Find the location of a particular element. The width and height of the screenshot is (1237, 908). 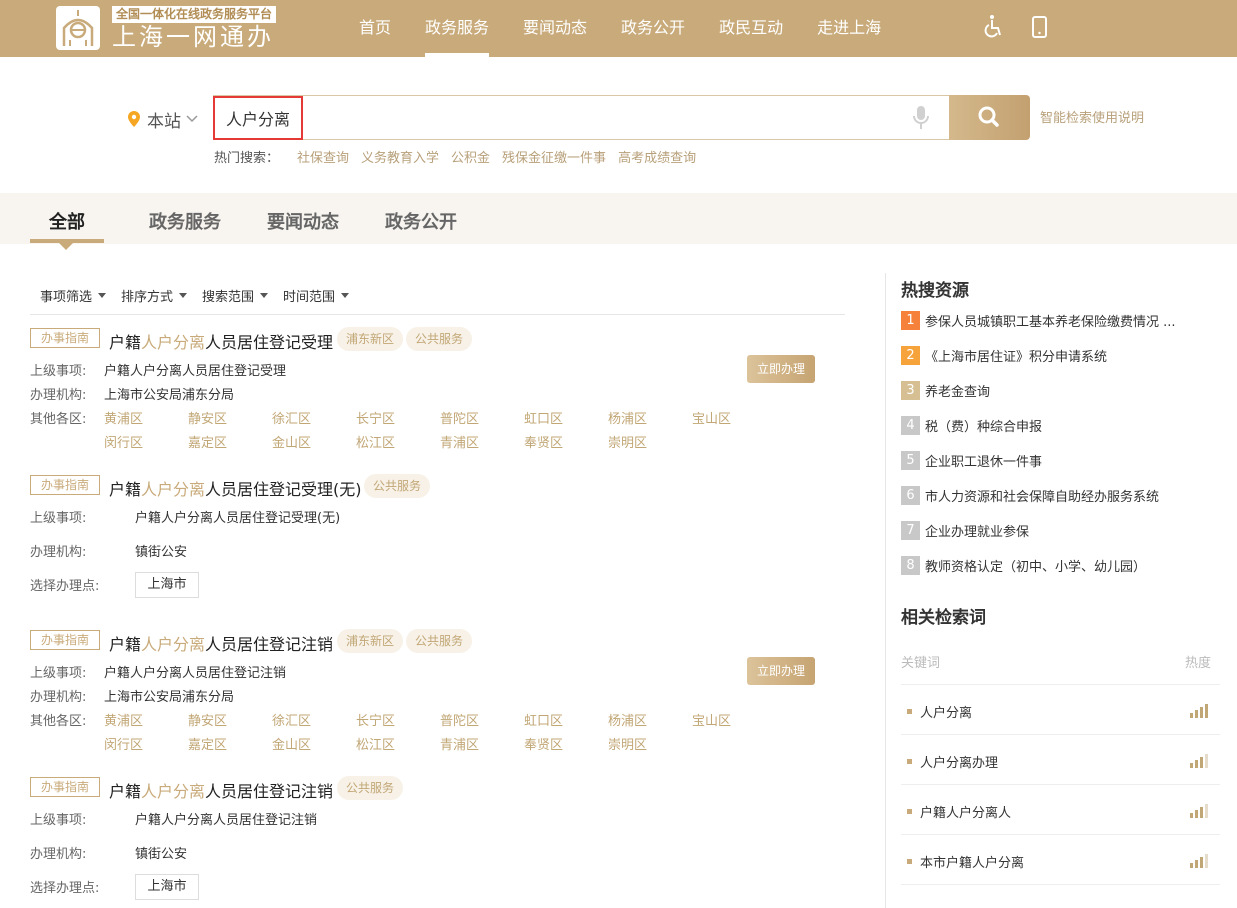

wheelchair-icon is located at coordinates (993, 27).